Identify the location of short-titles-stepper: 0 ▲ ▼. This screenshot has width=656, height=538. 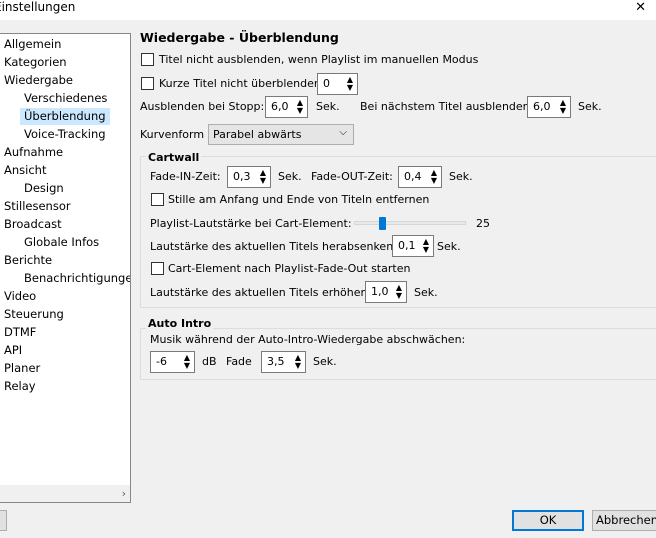
(337, 84).